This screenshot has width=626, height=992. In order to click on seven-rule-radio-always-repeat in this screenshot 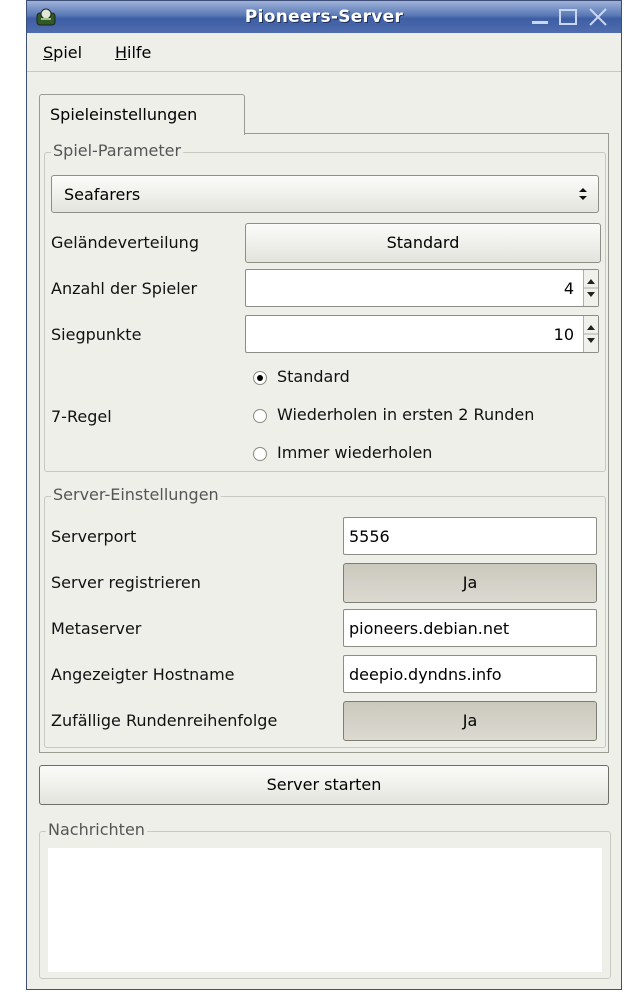, I will do `click(260, 454)`.